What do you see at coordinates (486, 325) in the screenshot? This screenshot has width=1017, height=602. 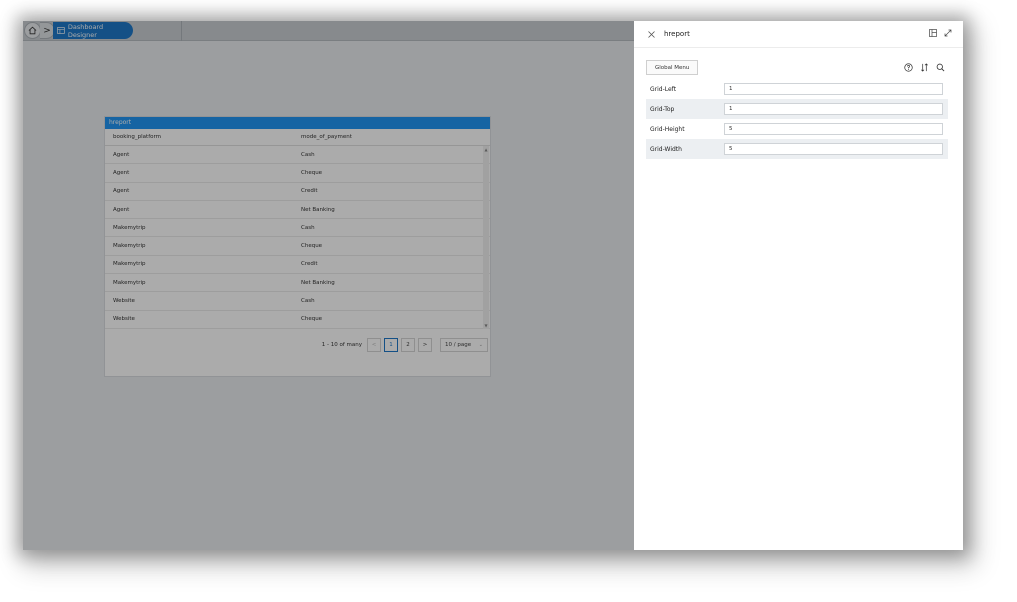 I see `scroll-down-icon: ▼` at bounding box center [486, 325].